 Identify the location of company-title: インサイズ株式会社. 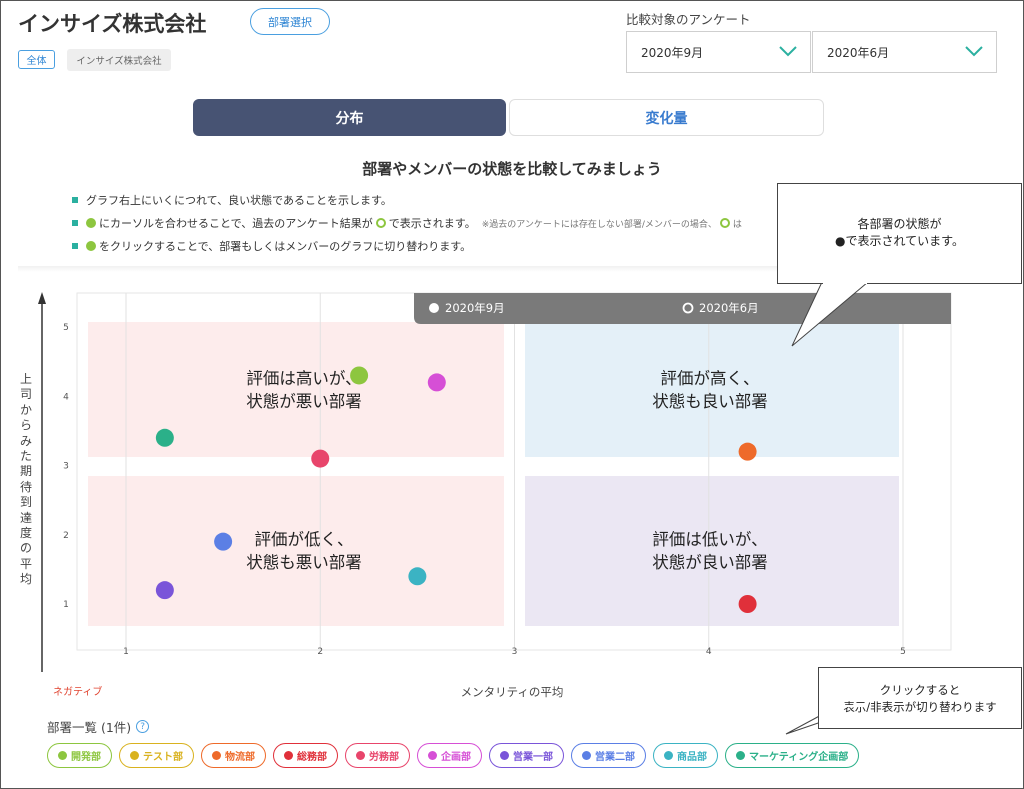
(112, 24).